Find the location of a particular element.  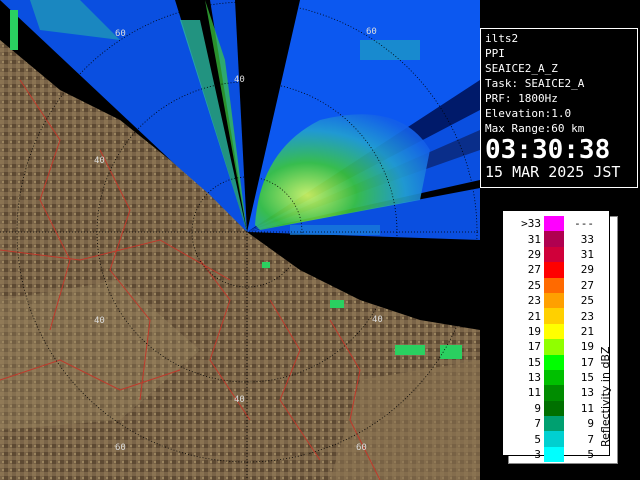

legend-row: 27 29 is located at coordinates (553, 270).